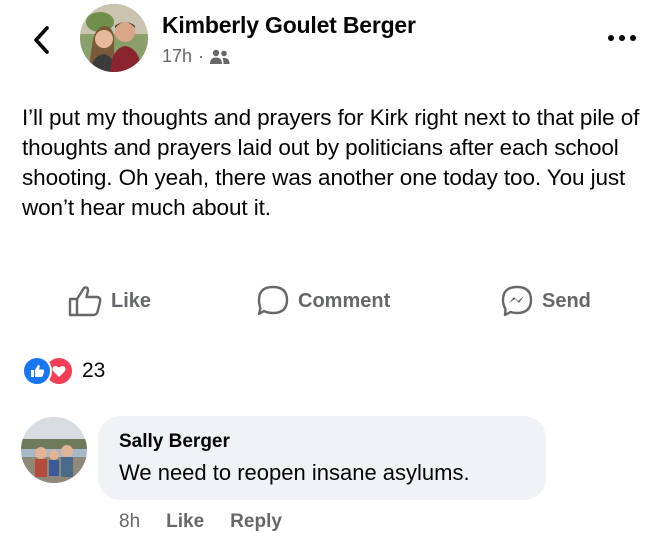 The image size is (660, 546). I want to click on more-options-button, so click(622, 38).